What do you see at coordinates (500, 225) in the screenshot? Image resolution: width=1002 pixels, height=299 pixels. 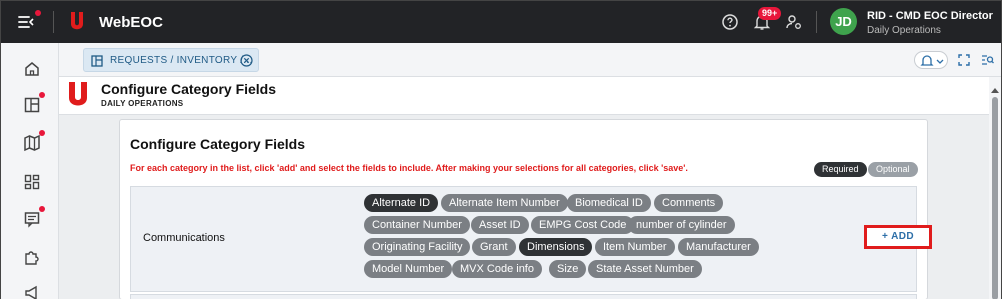 I see `field-chip-asset-id: Asset ID` at bounding box center [500, 225].